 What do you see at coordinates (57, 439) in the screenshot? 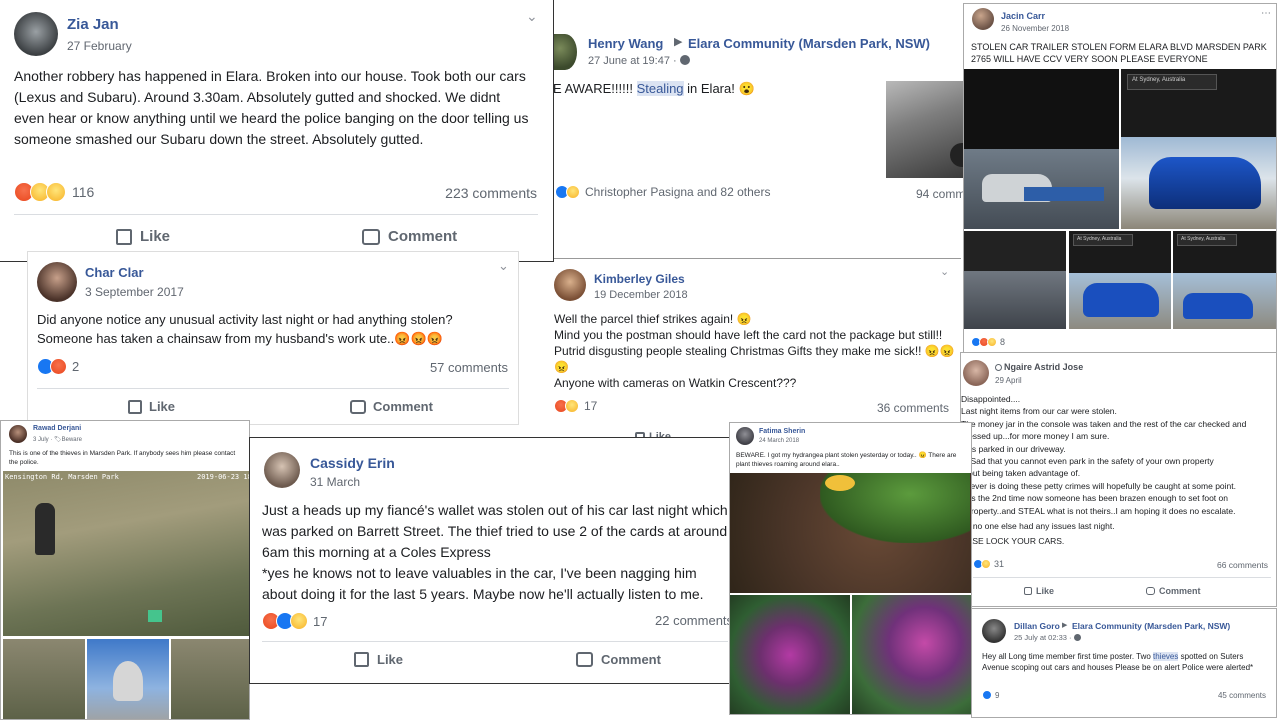
I see `post-meta: 3 July · 🏷Beware` at bounding box center [57, 439].